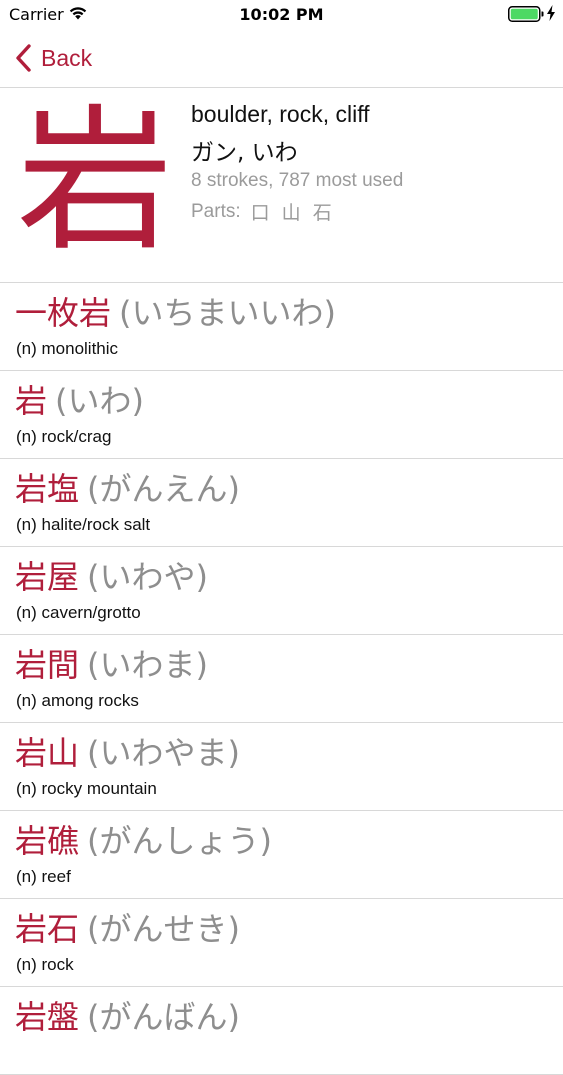  I want to click on kanji-parts: Parts: 口 山 石, so click(263, 211).